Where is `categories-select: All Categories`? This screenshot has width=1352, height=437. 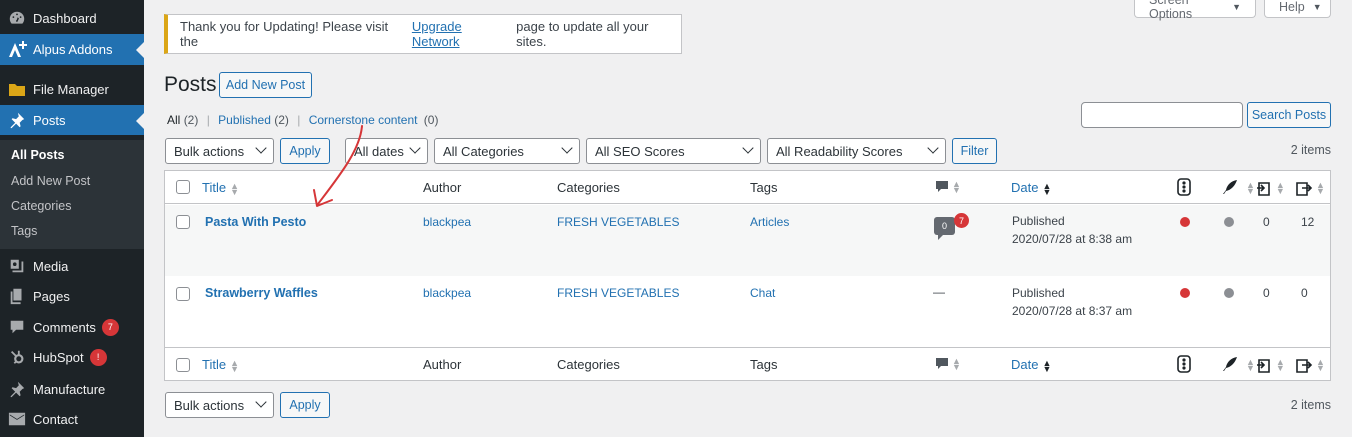 categories-select: All Categories is located at coordinates (507, 151).